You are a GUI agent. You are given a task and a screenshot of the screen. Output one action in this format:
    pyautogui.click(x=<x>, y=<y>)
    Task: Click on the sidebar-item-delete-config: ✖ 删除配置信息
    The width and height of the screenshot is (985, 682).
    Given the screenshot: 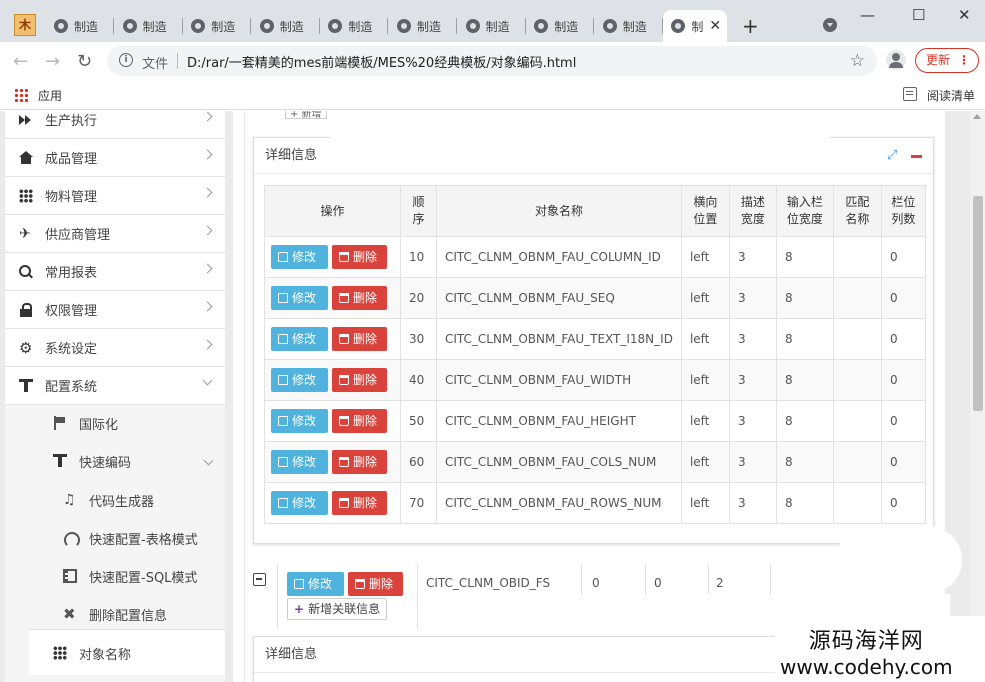 What is the action you would take?
    pyautogui.click(x=115, y=614)
    